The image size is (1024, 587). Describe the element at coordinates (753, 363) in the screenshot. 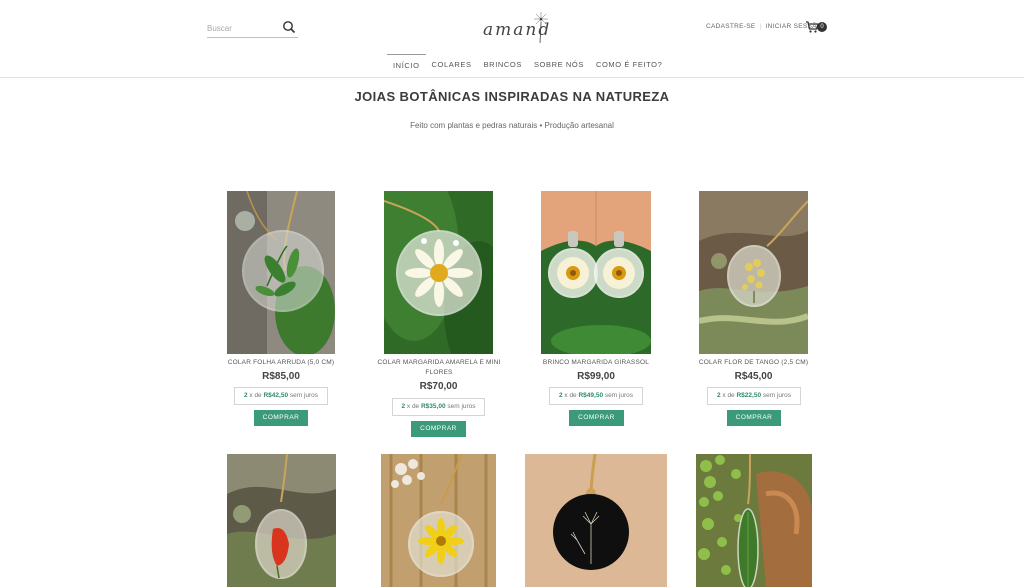

I see `product-name: COLAR FLOR DE TANGO (2,5 CM)` at that location.